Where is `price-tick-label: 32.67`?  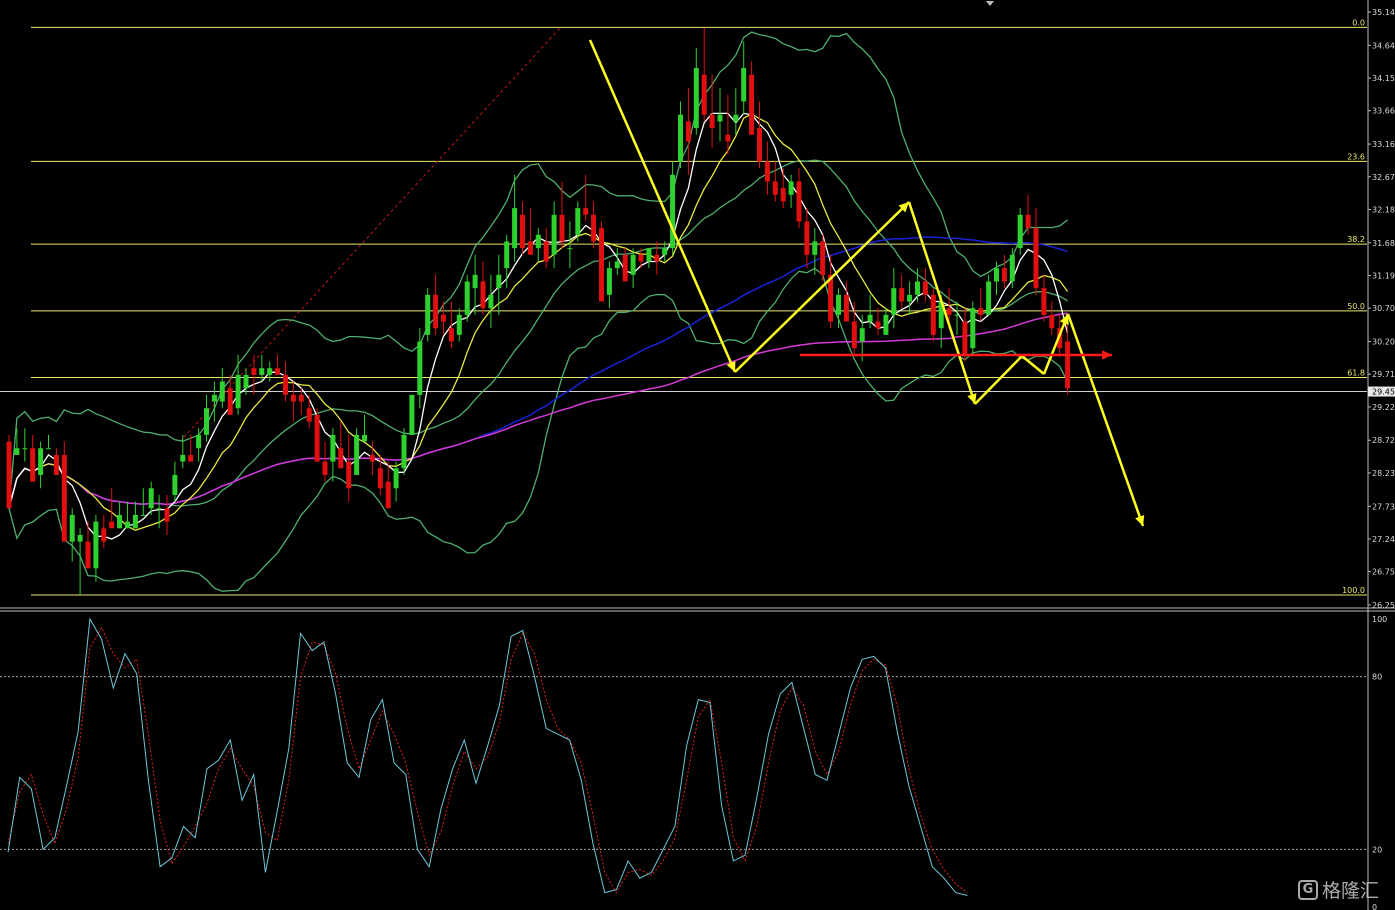 price-tick-label: 32.67 is located at coordinates (1383, 177).